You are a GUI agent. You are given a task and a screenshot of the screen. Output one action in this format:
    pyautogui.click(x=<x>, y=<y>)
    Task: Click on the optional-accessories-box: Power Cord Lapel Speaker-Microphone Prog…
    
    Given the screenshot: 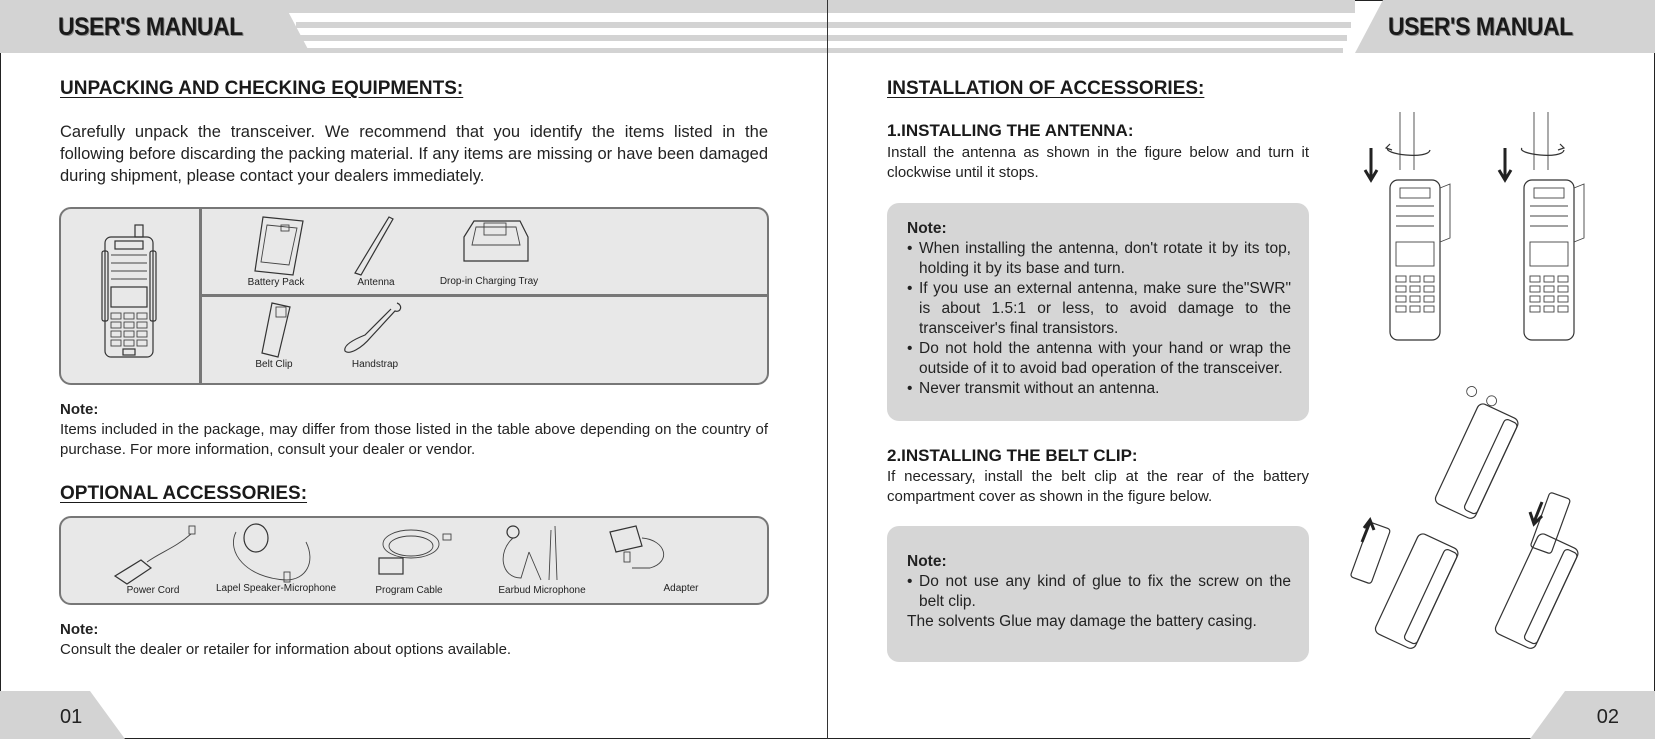 What is the action you would take?
    pyautogui.click(x=414, y=560)
    